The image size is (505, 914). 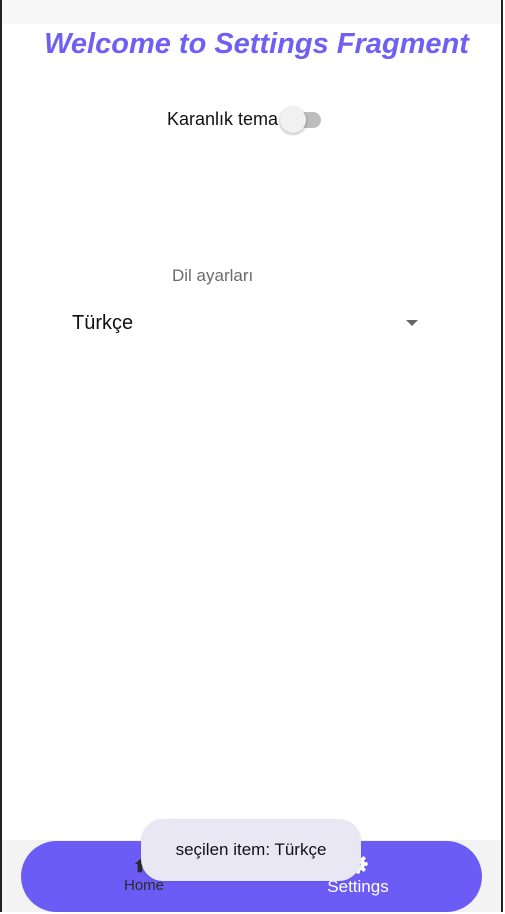 What do you see at coordinates (213, 275) in the screenshot?
I see `language-settings-label: Dil ayarları` at bounding box center [213, 275].